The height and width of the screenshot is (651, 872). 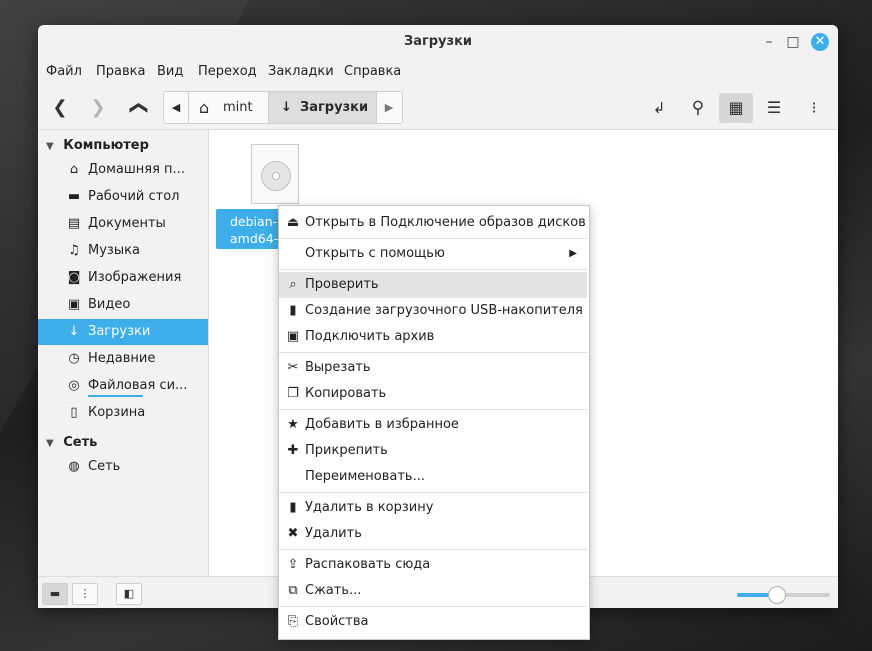 I want to click on ctx-move-to-trash: ▮ Удалить в корзину, so click(x=433, y=508).